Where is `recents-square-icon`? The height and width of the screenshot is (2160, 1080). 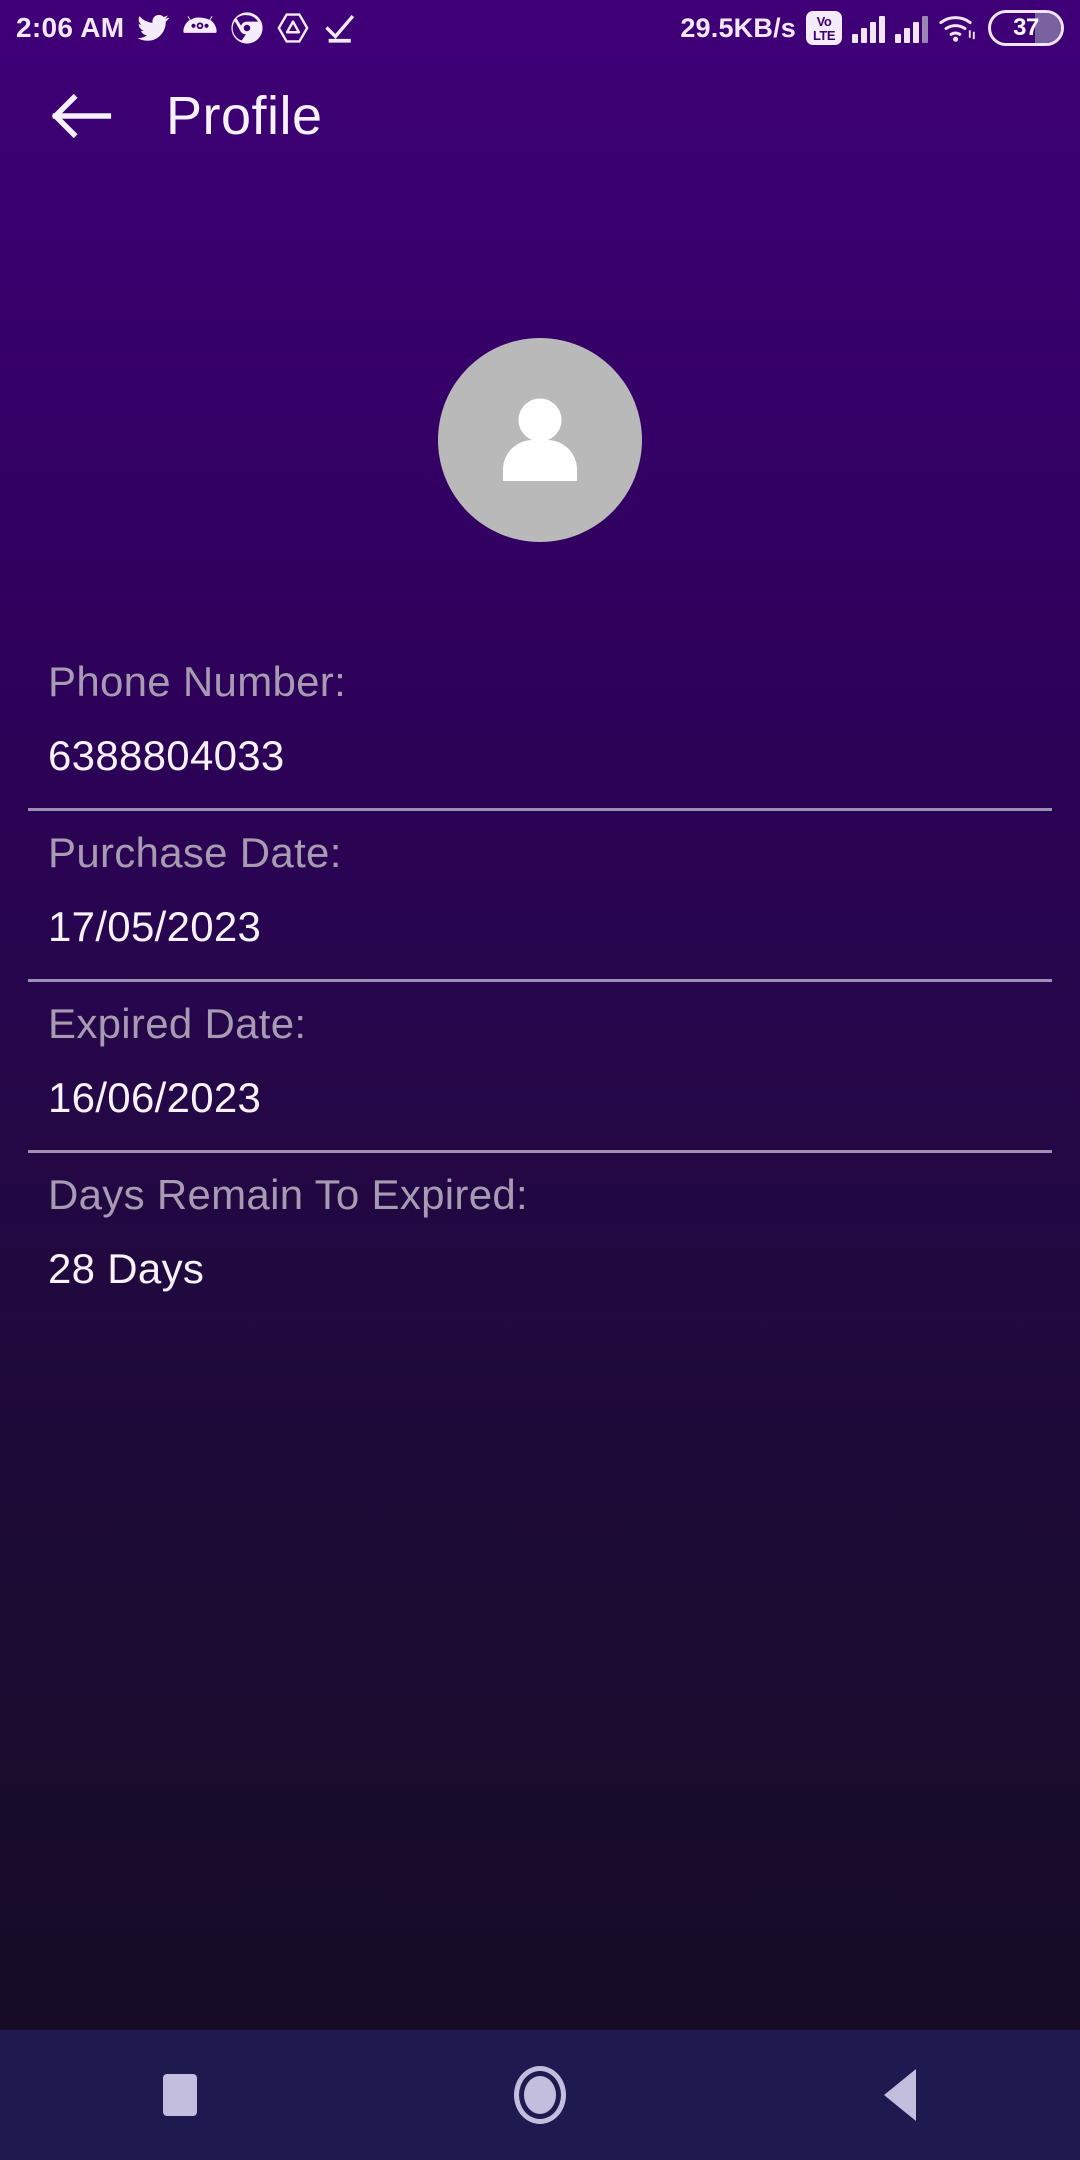
recents-square-icon is located at coordinates (180, 2095).